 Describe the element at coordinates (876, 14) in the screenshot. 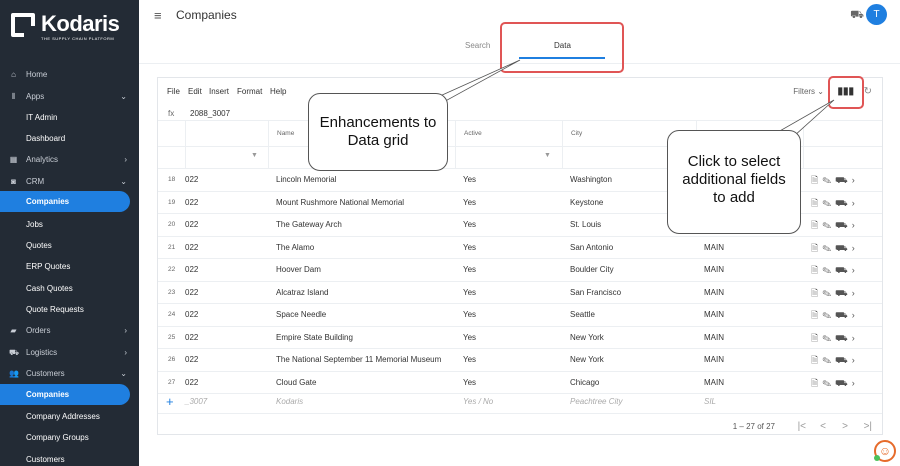

I see `avatar: T` at that location.